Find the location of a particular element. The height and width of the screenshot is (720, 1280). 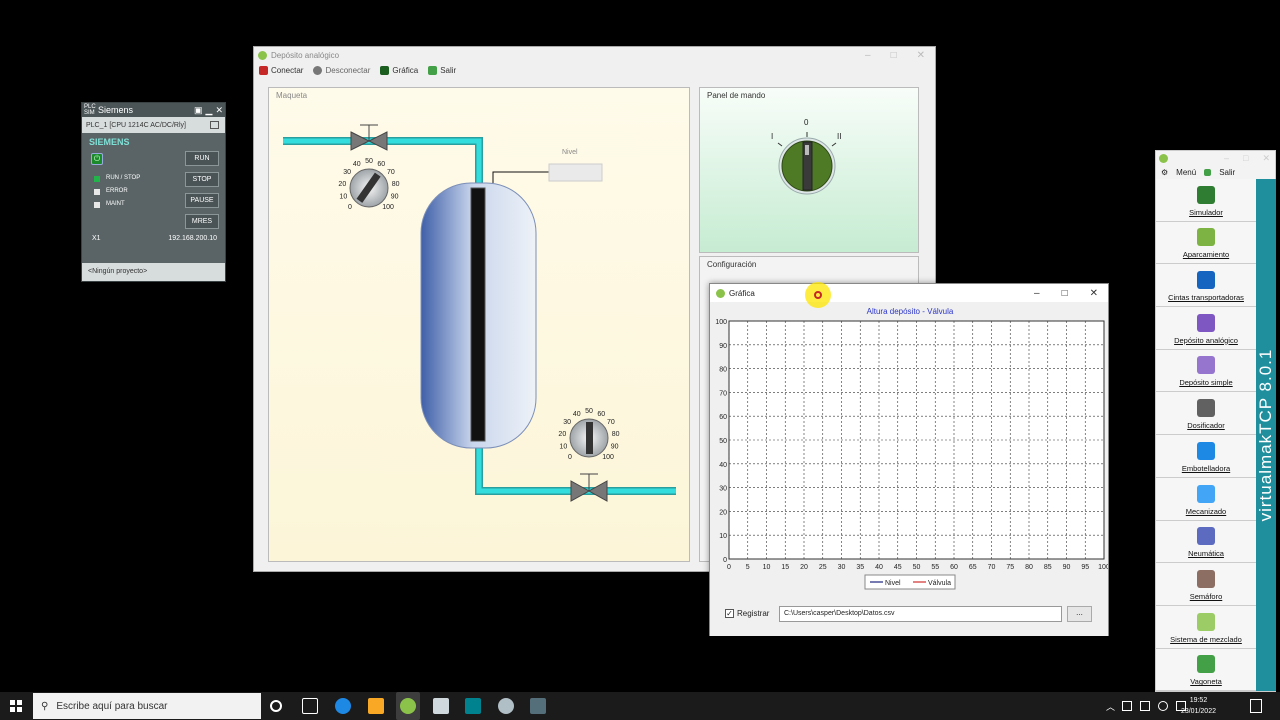

chevron-up-icon: ︿ is located at coordinates (1110, 706).